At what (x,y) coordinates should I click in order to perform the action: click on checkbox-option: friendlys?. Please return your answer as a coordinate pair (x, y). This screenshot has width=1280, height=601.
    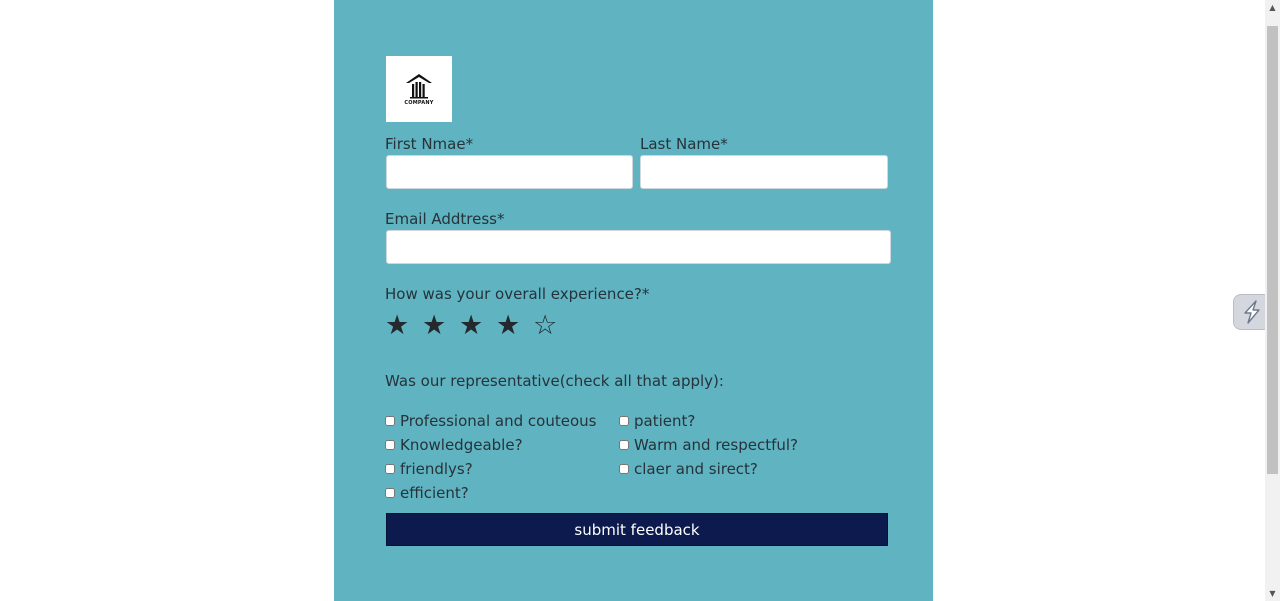
    Looking at the image, I should click on (429, 469).